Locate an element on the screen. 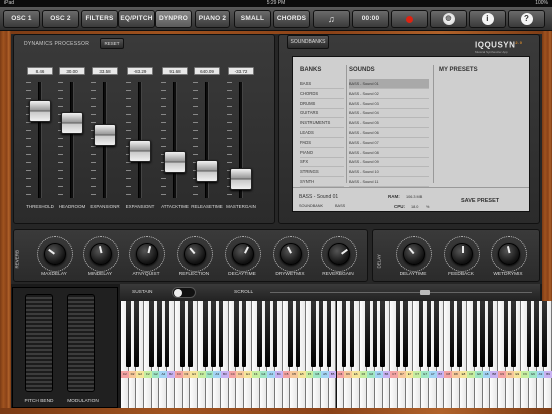  bank-item: CHORDS is located at coordinates (322, 94).